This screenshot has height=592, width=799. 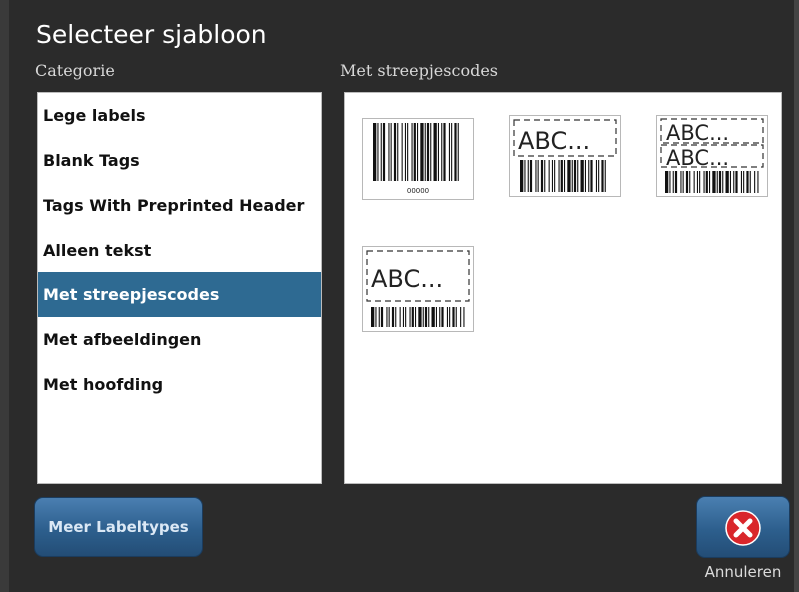 What do you see at coordinates (179, 384) in the screenshot?
I see `category-item-met-hoofding: Met hoofding` at bounding box center [179, 384].